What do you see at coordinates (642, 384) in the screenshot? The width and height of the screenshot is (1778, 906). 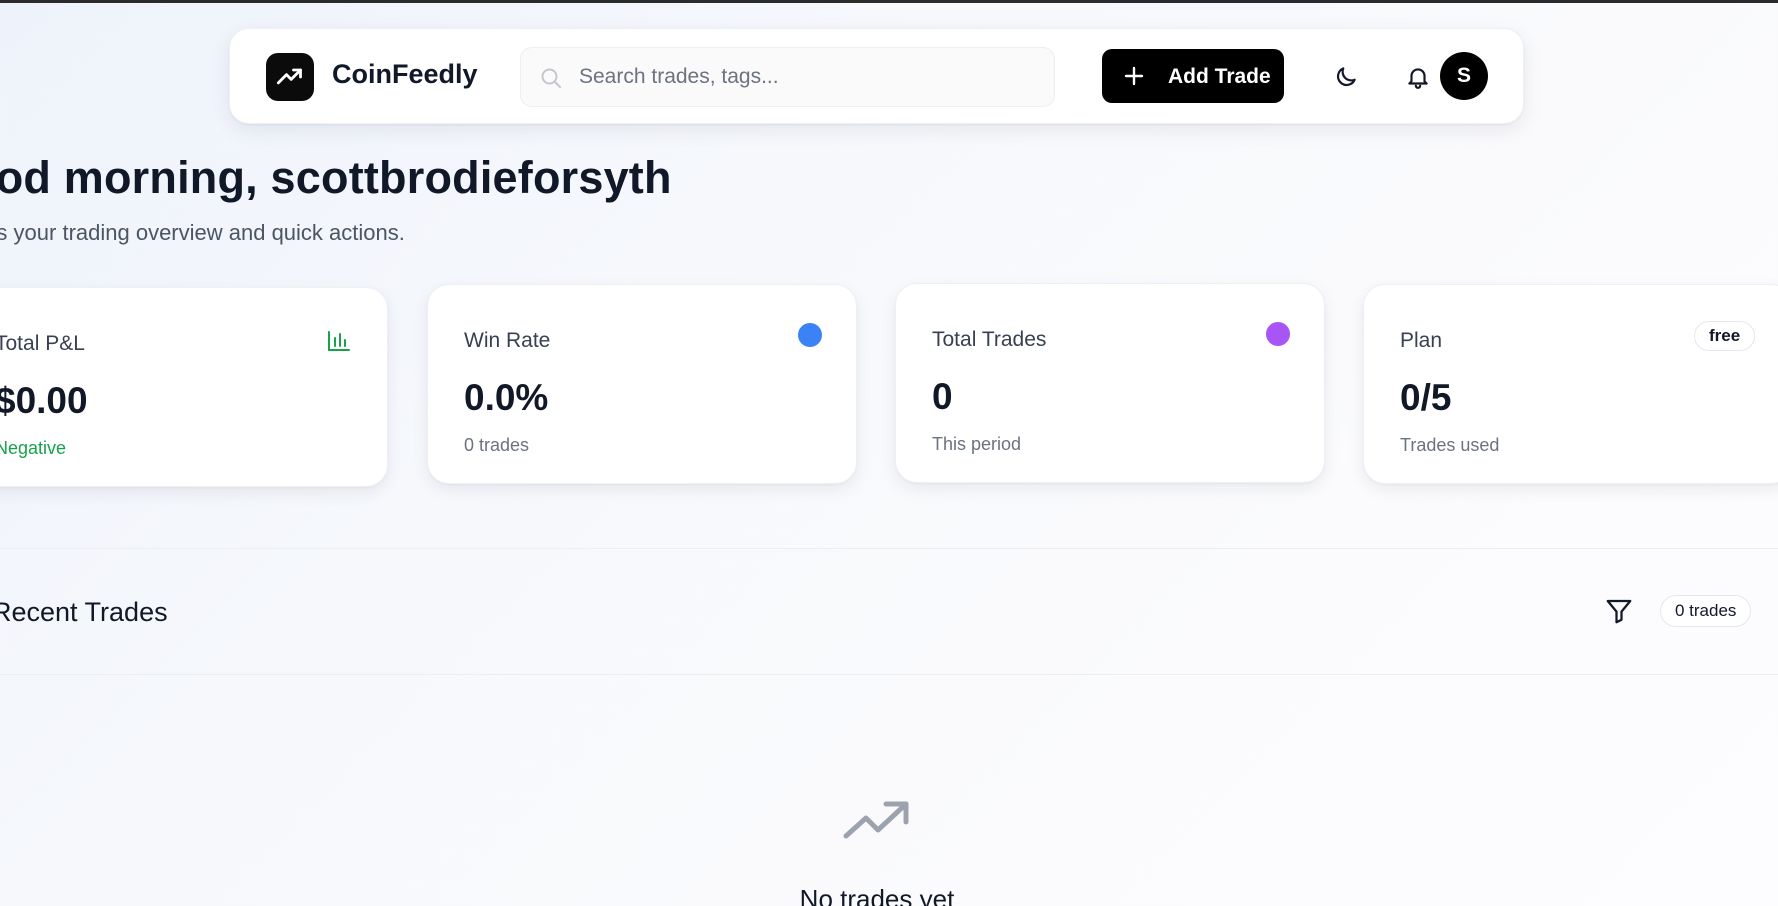 I see `stat-card-win-rate: Win Rate 0.0% 0 trades` at bounding box center [642, 384].